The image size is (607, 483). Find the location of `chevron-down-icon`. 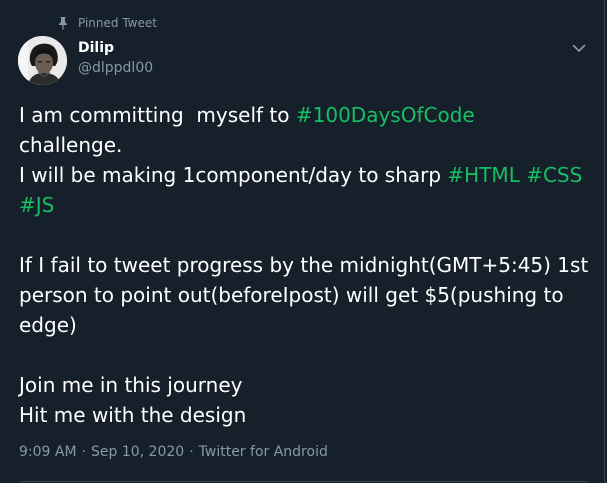

chevron-down-icon is located at coordinates (579, 48).